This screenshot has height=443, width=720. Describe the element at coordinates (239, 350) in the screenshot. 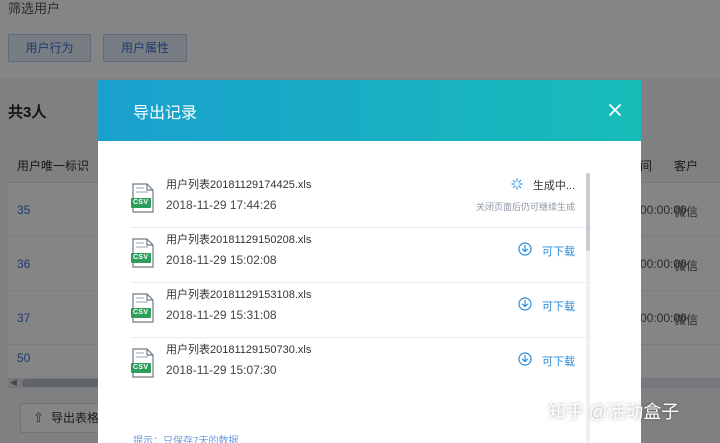

I see `file-name: 用户列表20181129150730.xls` at that location.